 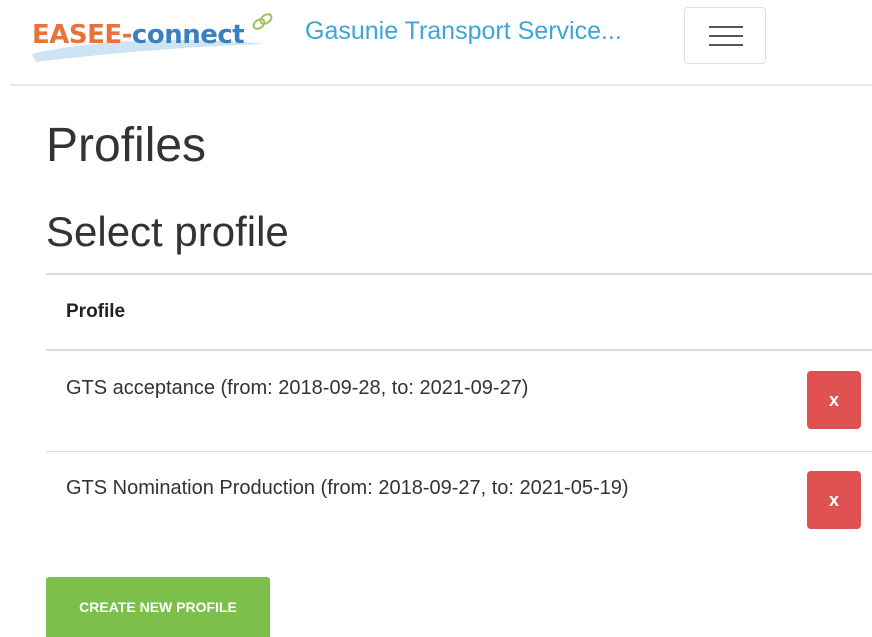 What do you see at coordinates (158, 607) in the screenshot?
I see `create-new-profile-button: CREATE NEW PROFILE` at bounding box center [158, 607].